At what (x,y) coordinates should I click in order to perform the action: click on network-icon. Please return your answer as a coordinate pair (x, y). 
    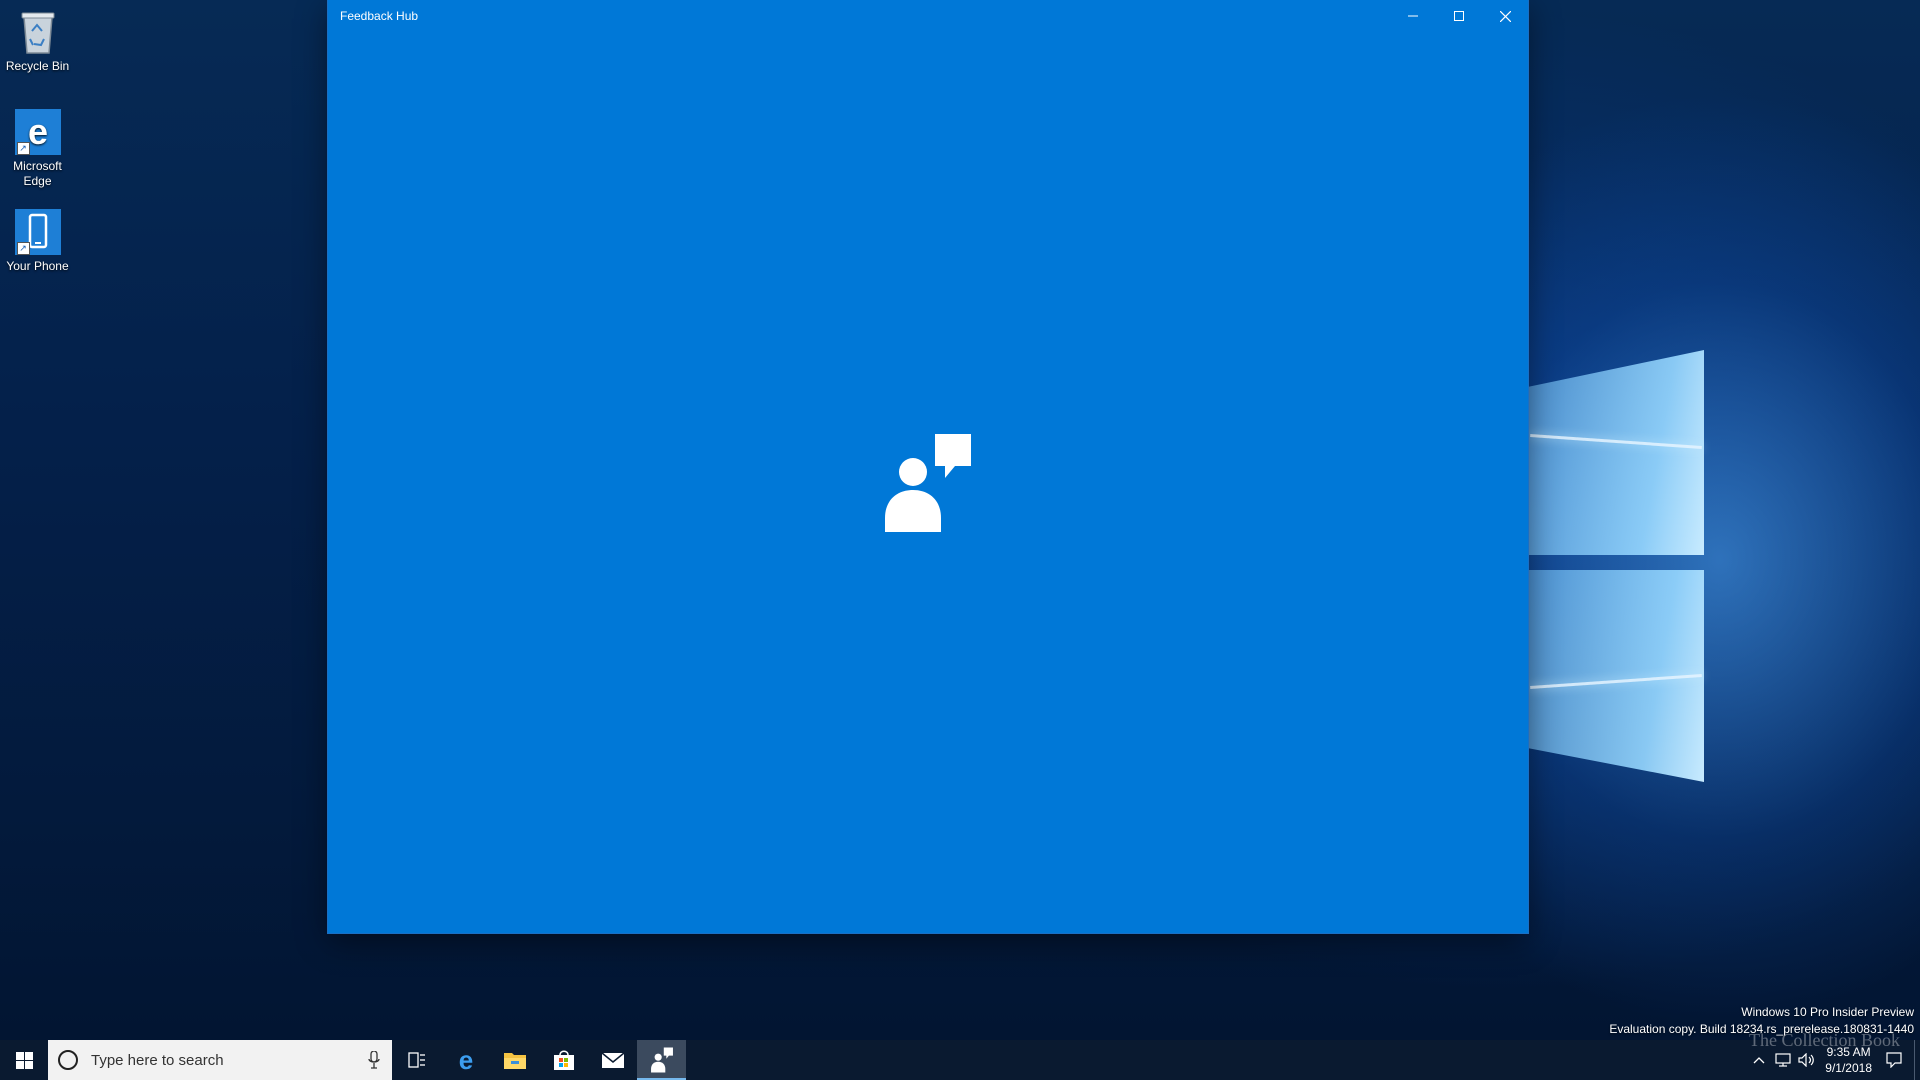
    Looking at the image, I should click on (1783, 1060).